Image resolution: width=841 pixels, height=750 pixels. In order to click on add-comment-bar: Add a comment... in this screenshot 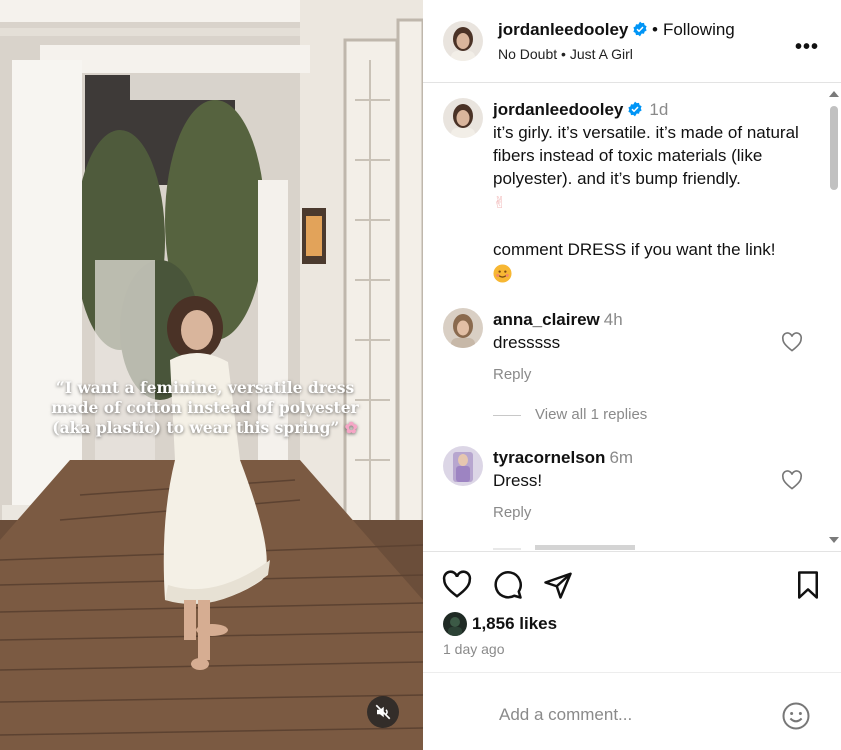, I will do `click(632, 711)`.